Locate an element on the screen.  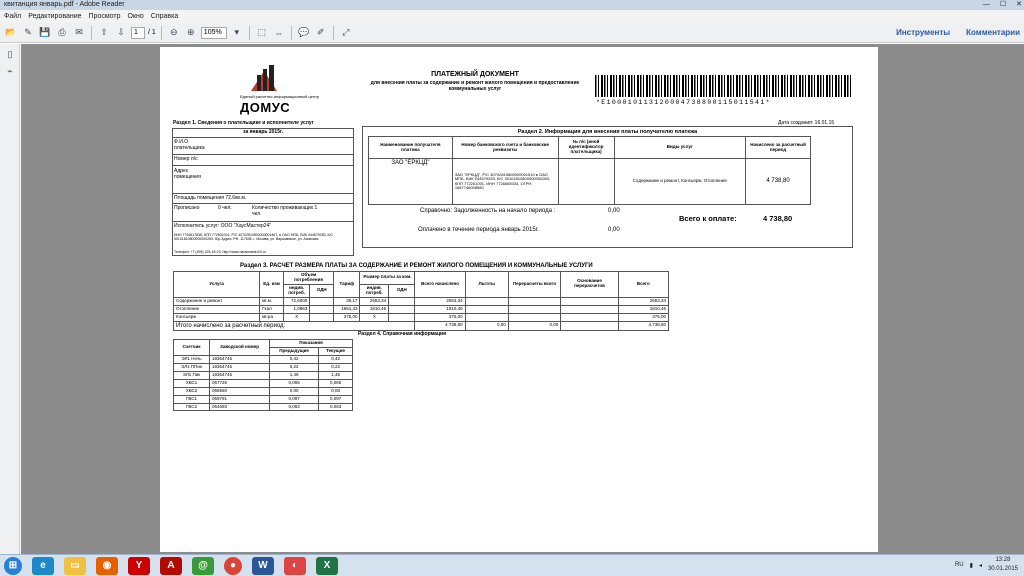
yandex-icon: Y is located at coordinates (139, 565).